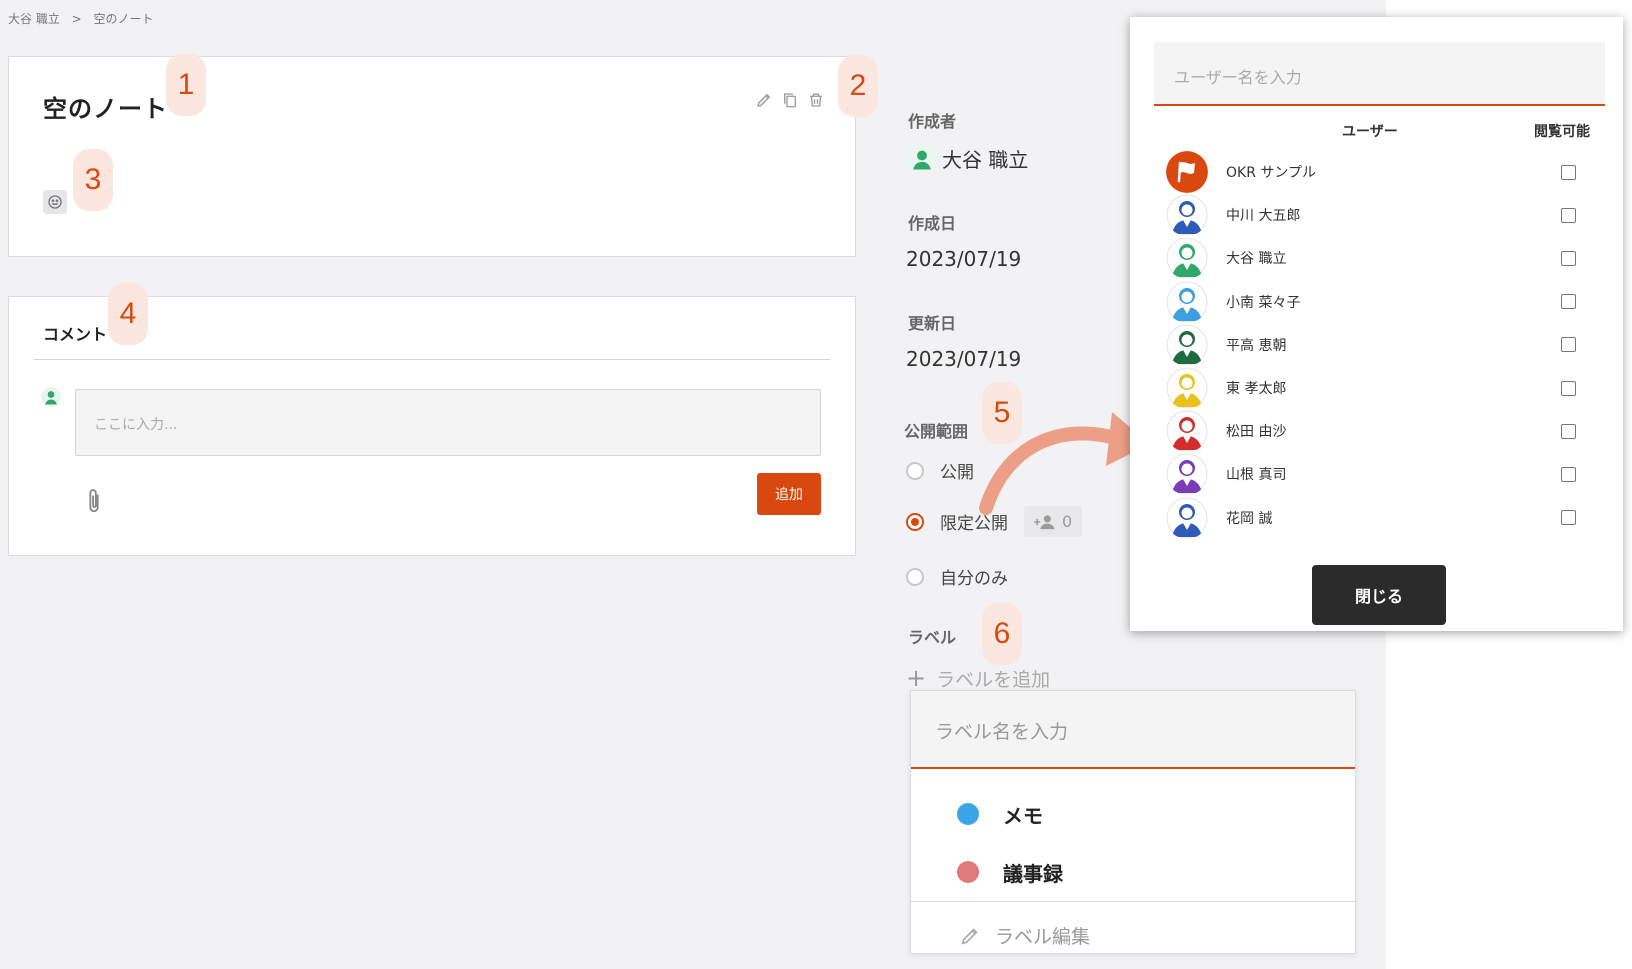 The height and width of the screenshot is (969, 1632). I want to click on user-row: 平高 恵朝, so click(1376, 345).